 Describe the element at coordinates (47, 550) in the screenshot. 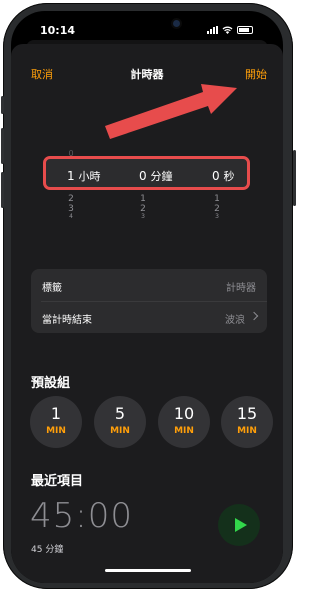

I see `recent-timer-subtitle: 45 分鐘` at that location.